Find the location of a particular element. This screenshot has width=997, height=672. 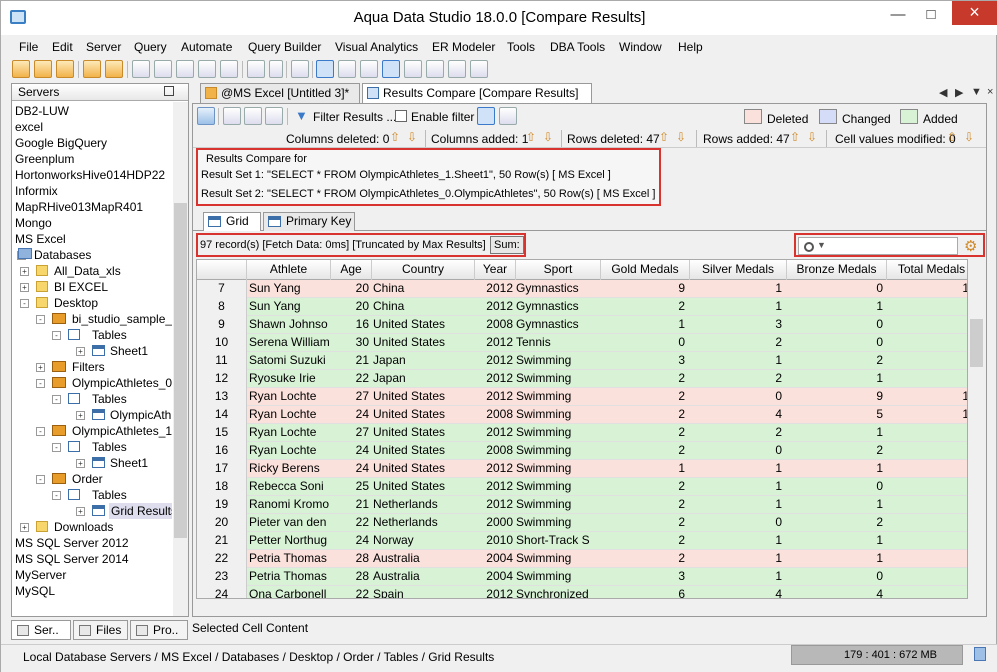

restore-icon is located at coordinates (169, 91).